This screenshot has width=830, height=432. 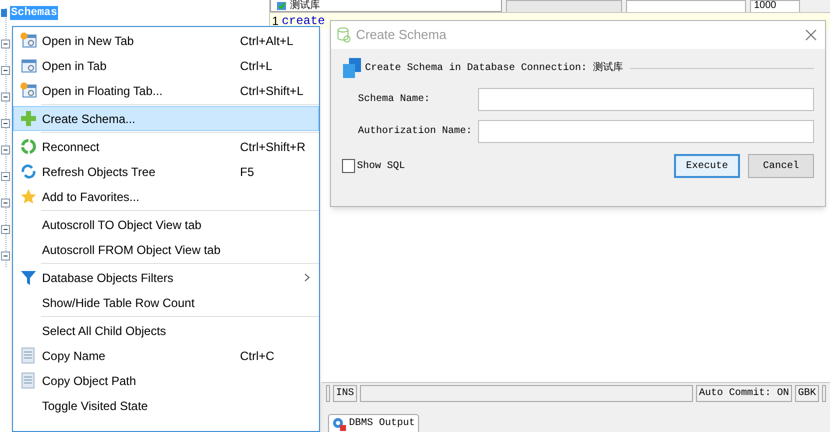 What do you see at coordinates (28, 196) in the screenshot?
I see `star-icon` at bounding box center [28, 196].